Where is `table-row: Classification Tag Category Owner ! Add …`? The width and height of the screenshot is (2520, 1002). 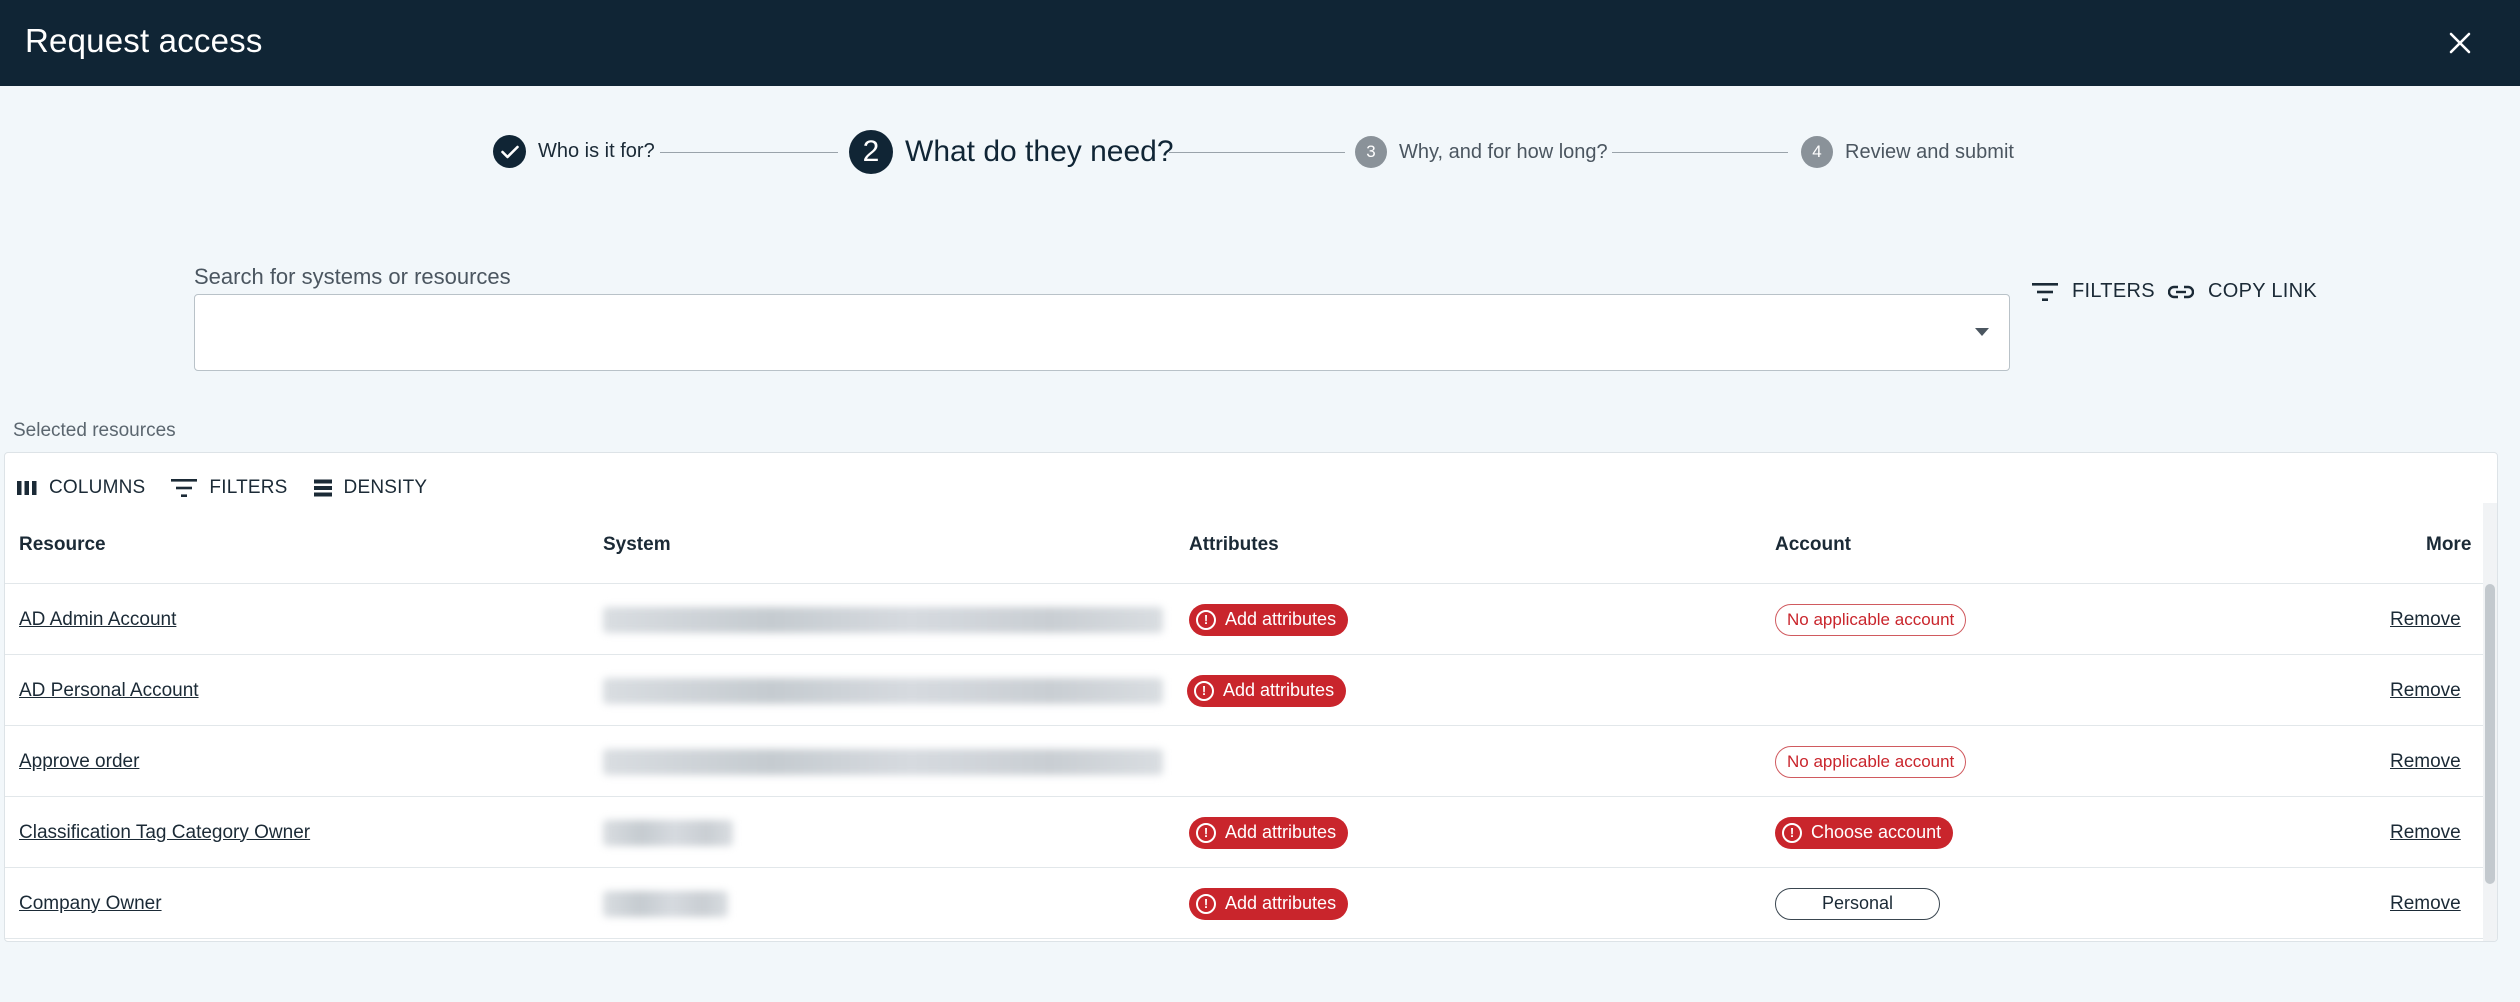 table-row: Classification Tag Category Owner ! Add … is located at coordinates (1244, 832).